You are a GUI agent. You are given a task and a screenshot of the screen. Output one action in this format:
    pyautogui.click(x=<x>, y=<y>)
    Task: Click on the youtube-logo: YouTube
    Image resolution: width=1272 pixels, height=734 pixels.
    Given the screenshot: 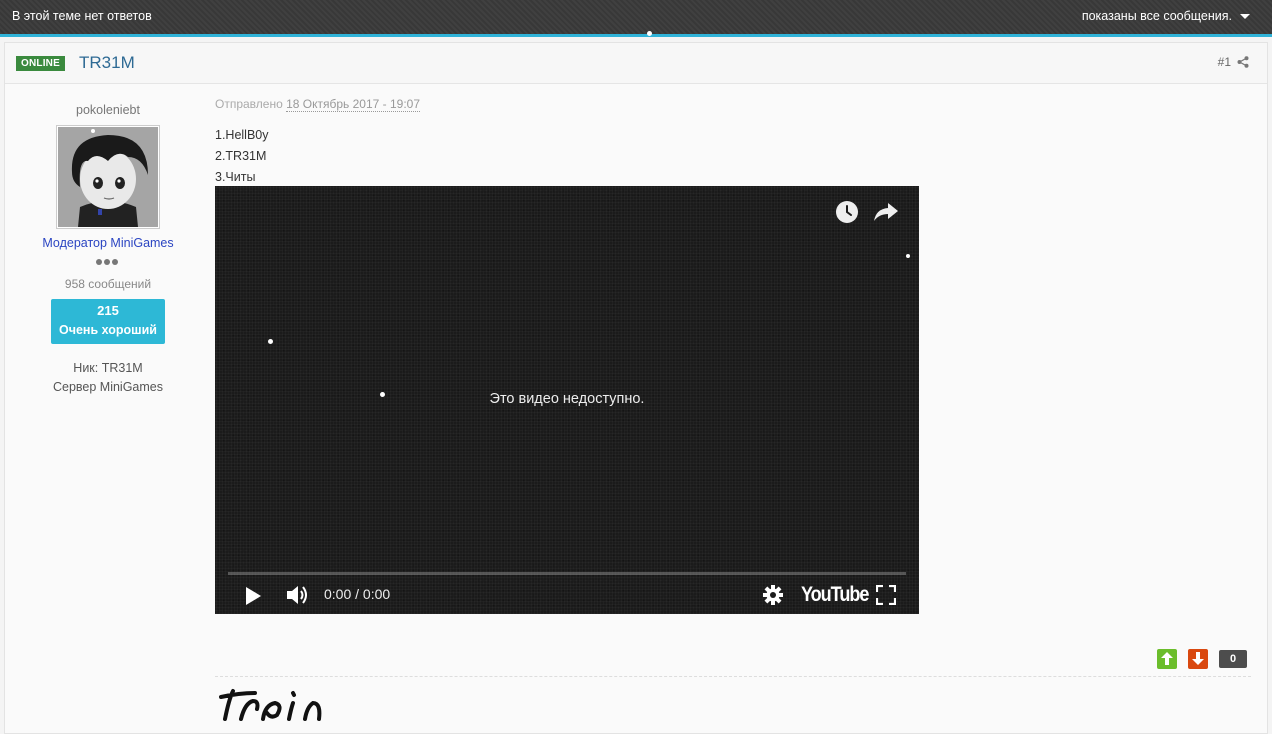 What is the action you would take?
    pyautogui.click(x=835, y=595)
    